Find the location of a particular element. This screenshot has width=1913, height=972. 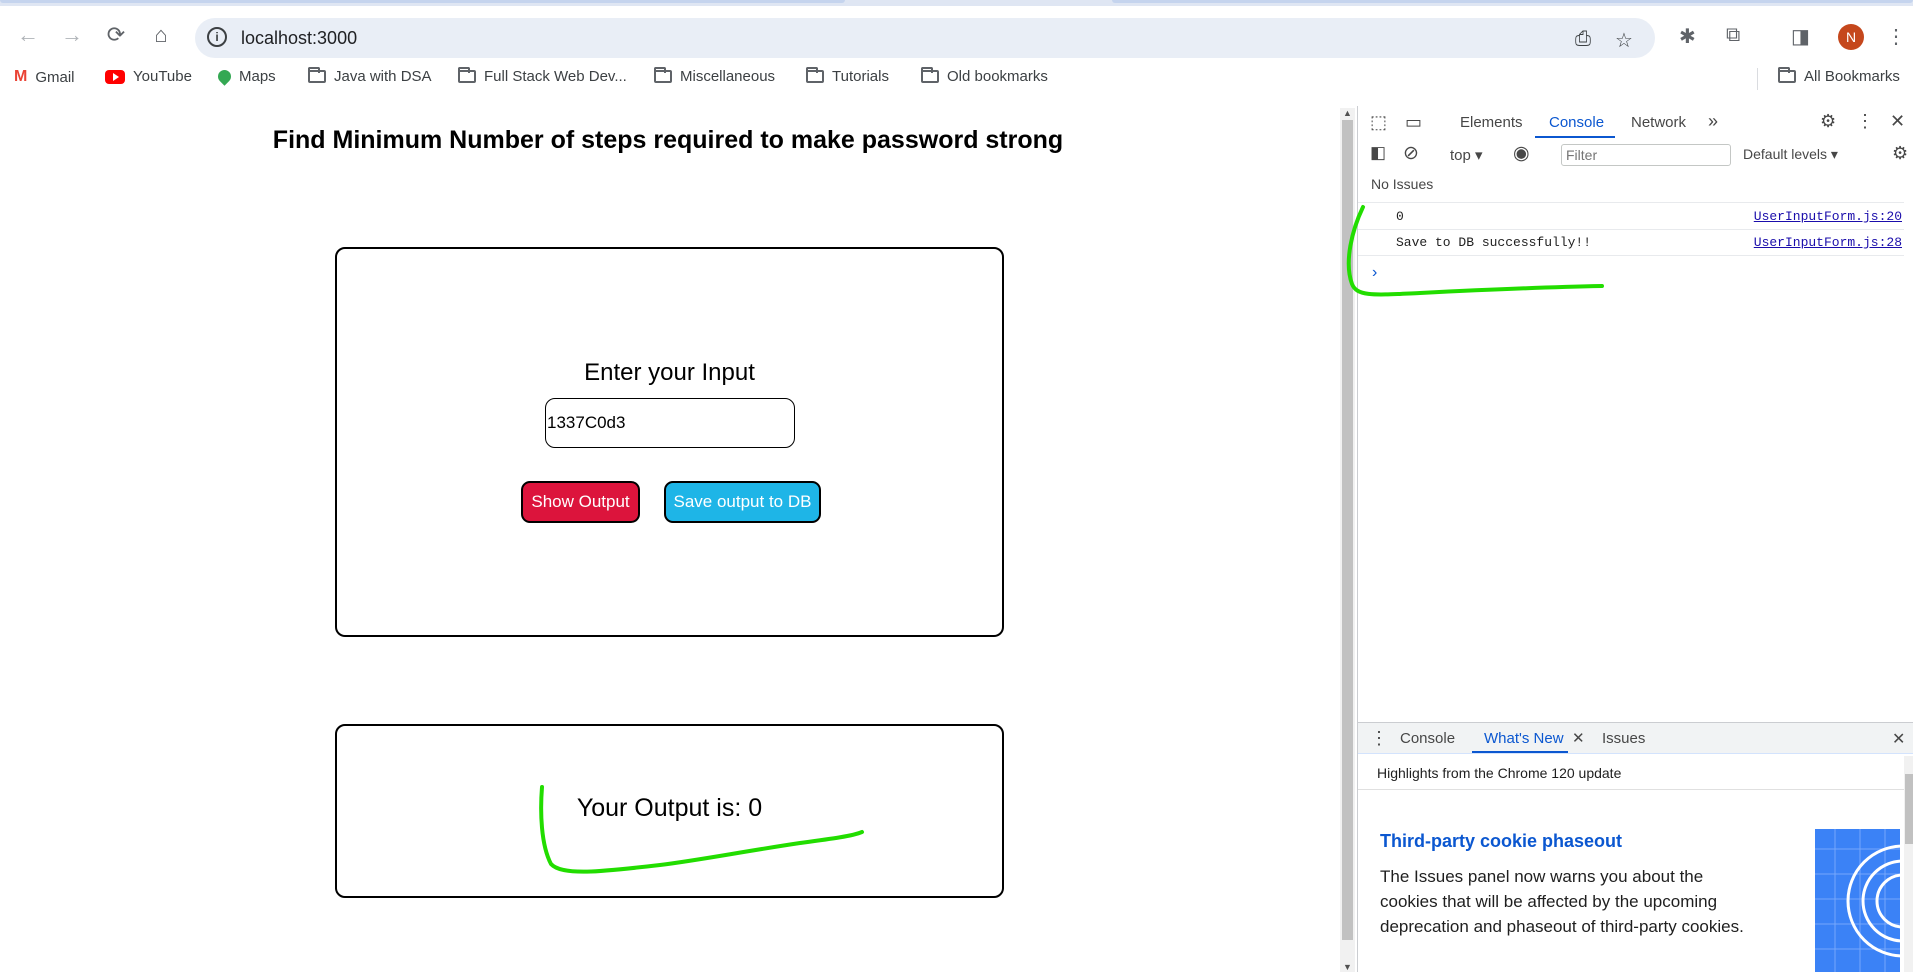

log-levels-label: Default levels is located at coordinates (1785, 154).